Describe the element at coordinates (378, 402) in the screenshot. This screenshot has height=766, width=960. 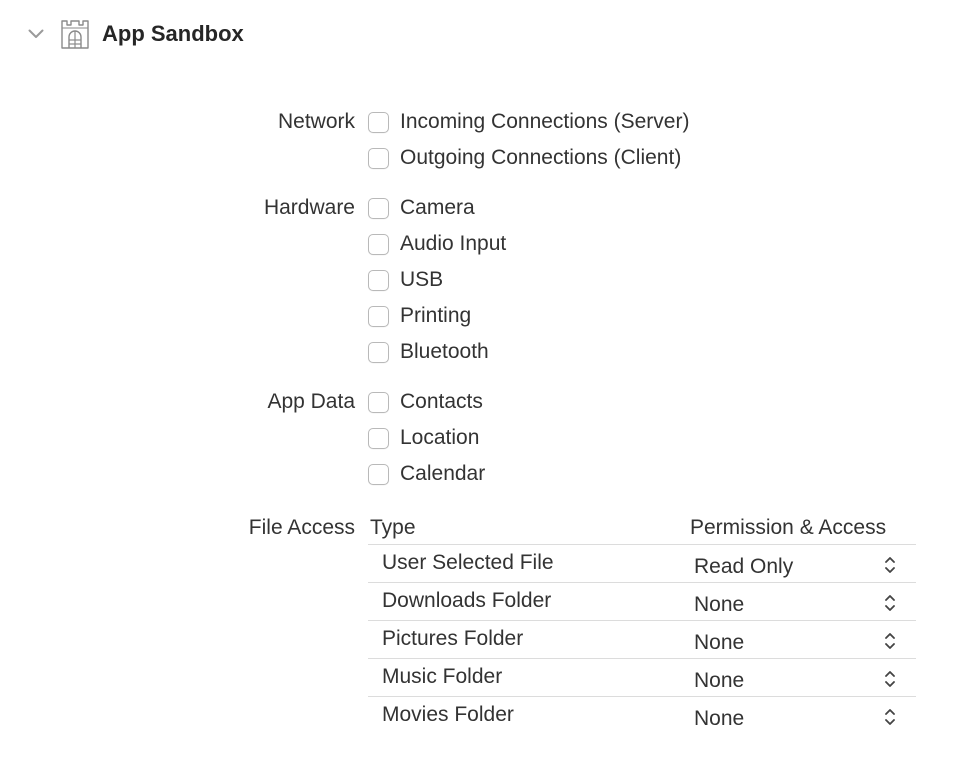
I see `contacts-checkbox` at that location.